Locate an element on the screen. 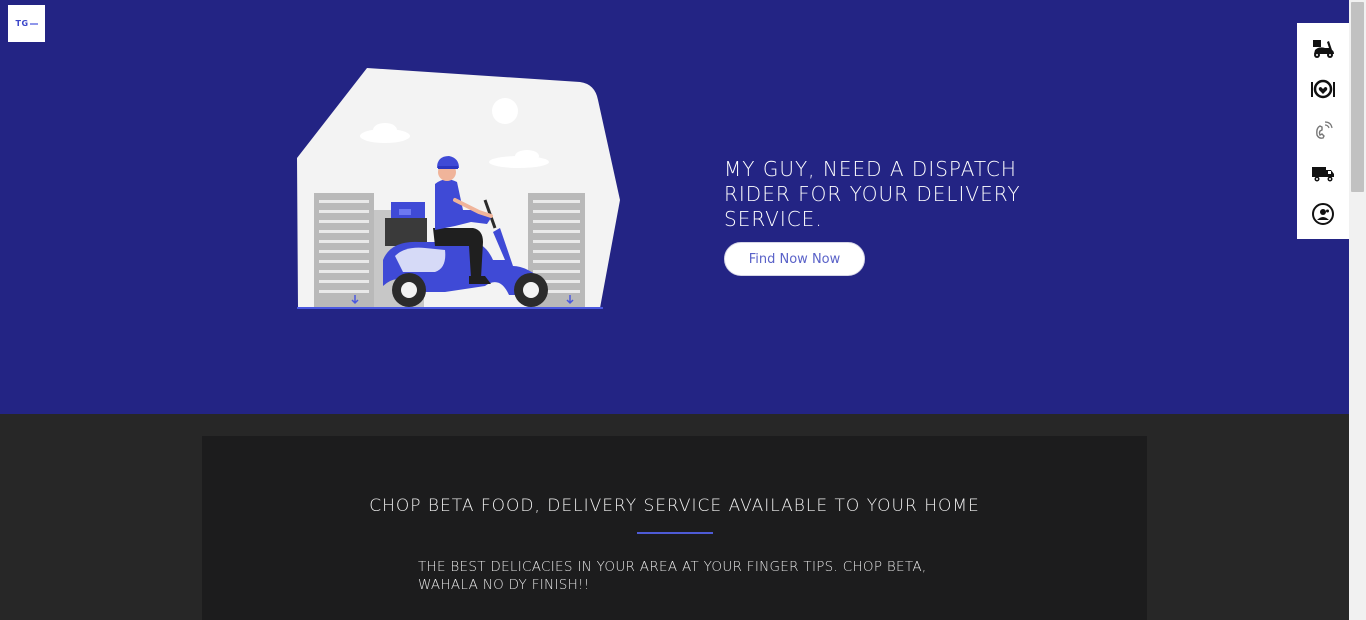 The width and height of the screenshot is (1366, 620). side-nav-item-profile is located at coordinates (1323, 214).